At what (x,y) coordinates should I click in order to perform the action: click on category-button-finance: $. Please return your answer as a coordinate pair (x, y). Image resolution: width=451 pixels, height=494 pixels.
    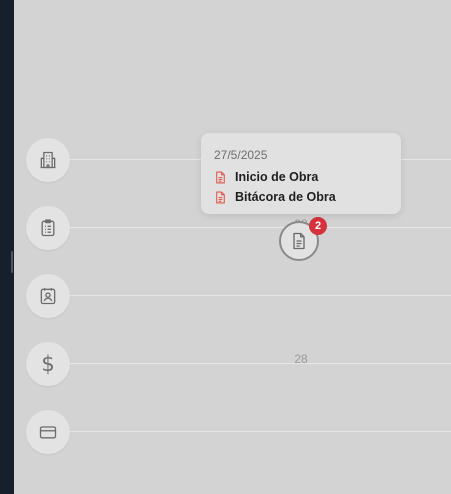
    Looking at the image, I should click on (48, 364).